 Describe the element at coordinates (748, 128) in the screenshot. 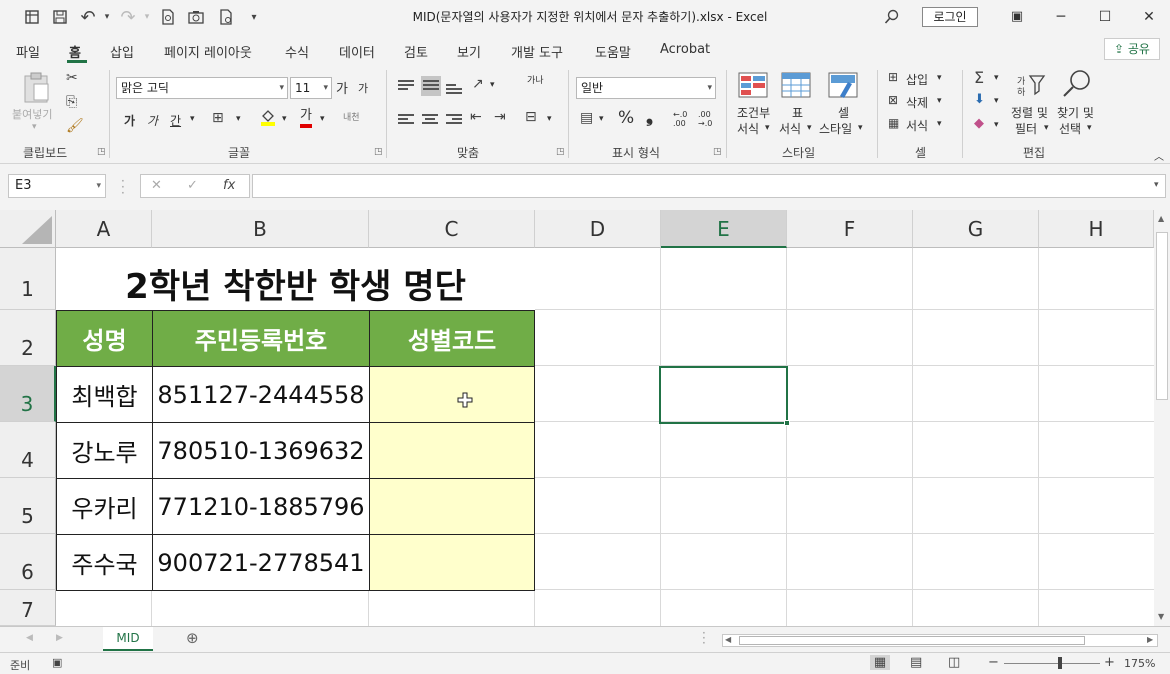

I see `conditional-formatting-label-2: 서식` at that location.